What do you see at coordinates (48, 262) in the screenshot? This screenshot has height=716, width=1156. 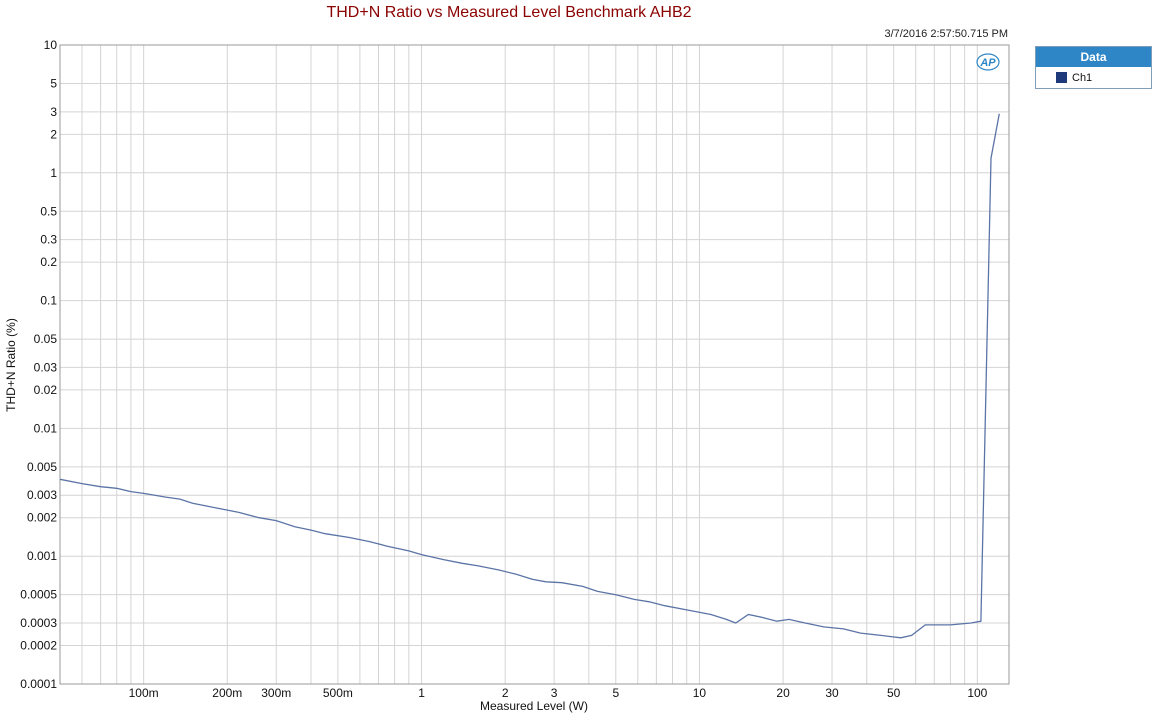 I see `y-tick-label: 0.2` at bounding box center [48, 262].